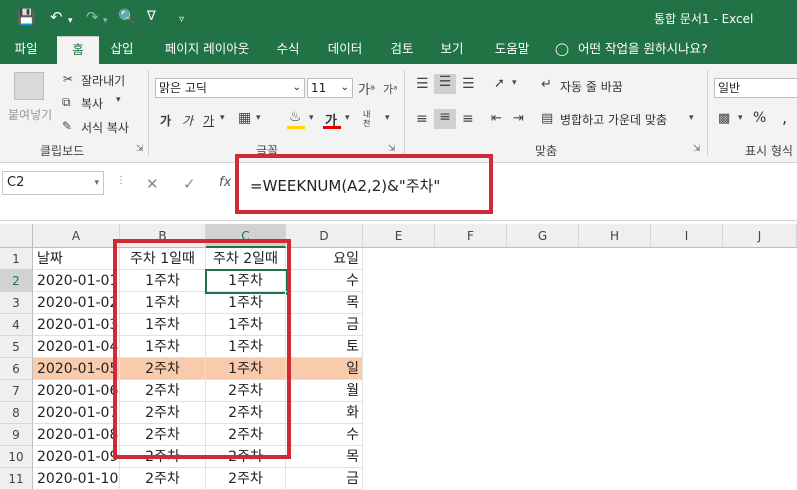 This screenshot has width=797, height=490. Describe the element at coordinates (16, 457) in the screenshot. I see `row-header-10: 10` at that location.